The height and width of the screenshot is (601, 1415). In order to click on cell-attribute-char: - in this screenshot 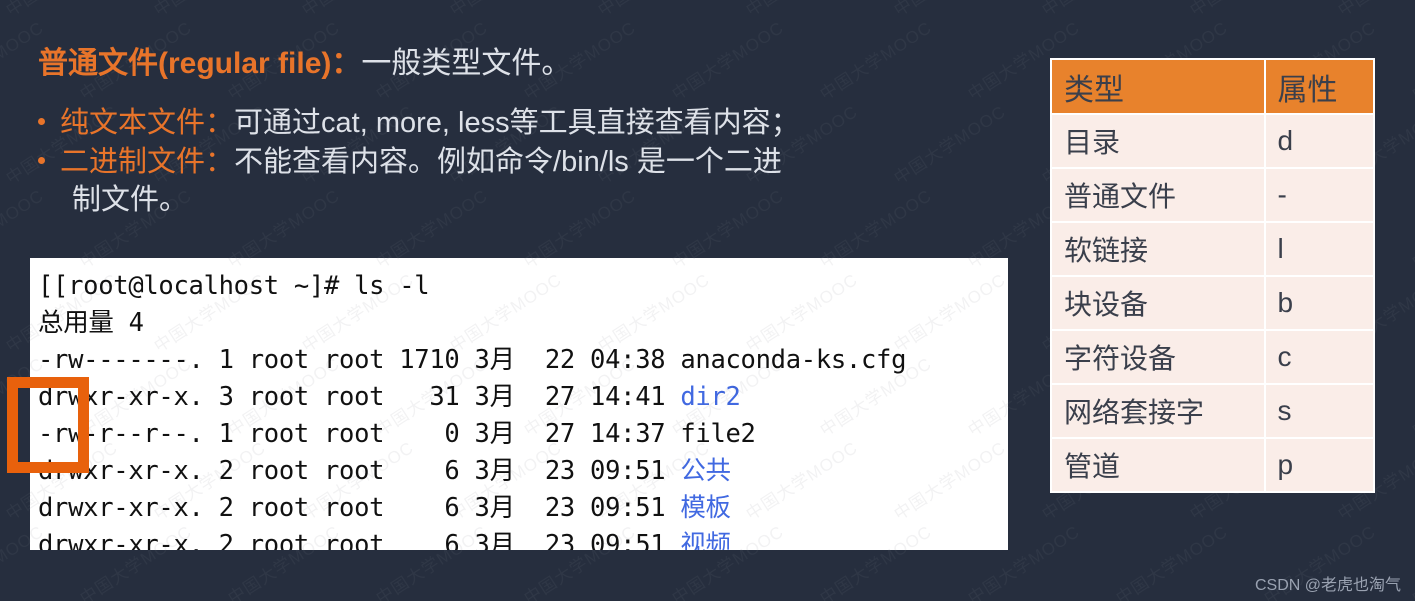, I will do `click(1319, 195)`.